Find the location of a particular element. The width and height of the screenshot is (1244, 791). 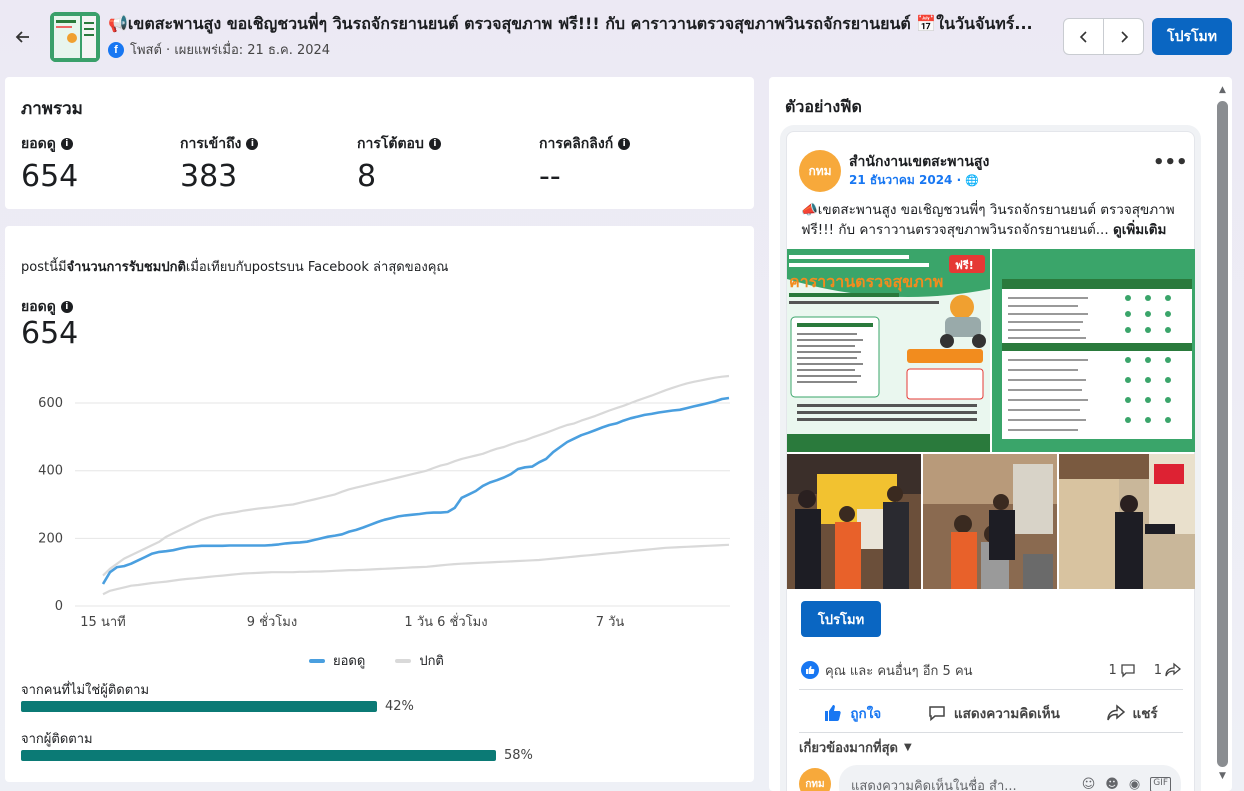

post-date: 21 ธันวาคม 2024 · 🌐 is located at coordinates (914, 180).